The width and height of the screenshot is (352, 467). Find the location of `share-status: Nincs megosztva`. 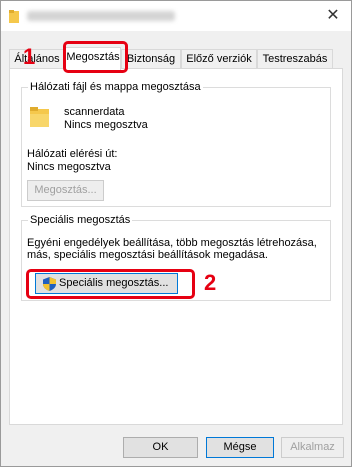

share-status: Nincs megosztva is located at coordinates (106, 125).